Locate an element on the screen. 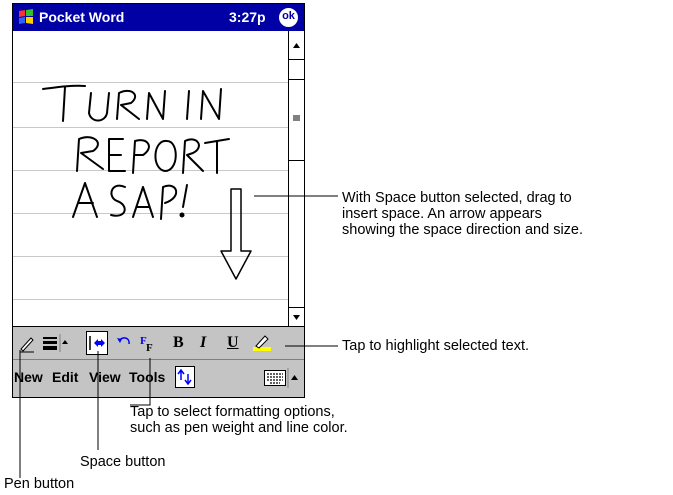  callout-line: insert space. An arrow appears is located at coordinates (442, 214).